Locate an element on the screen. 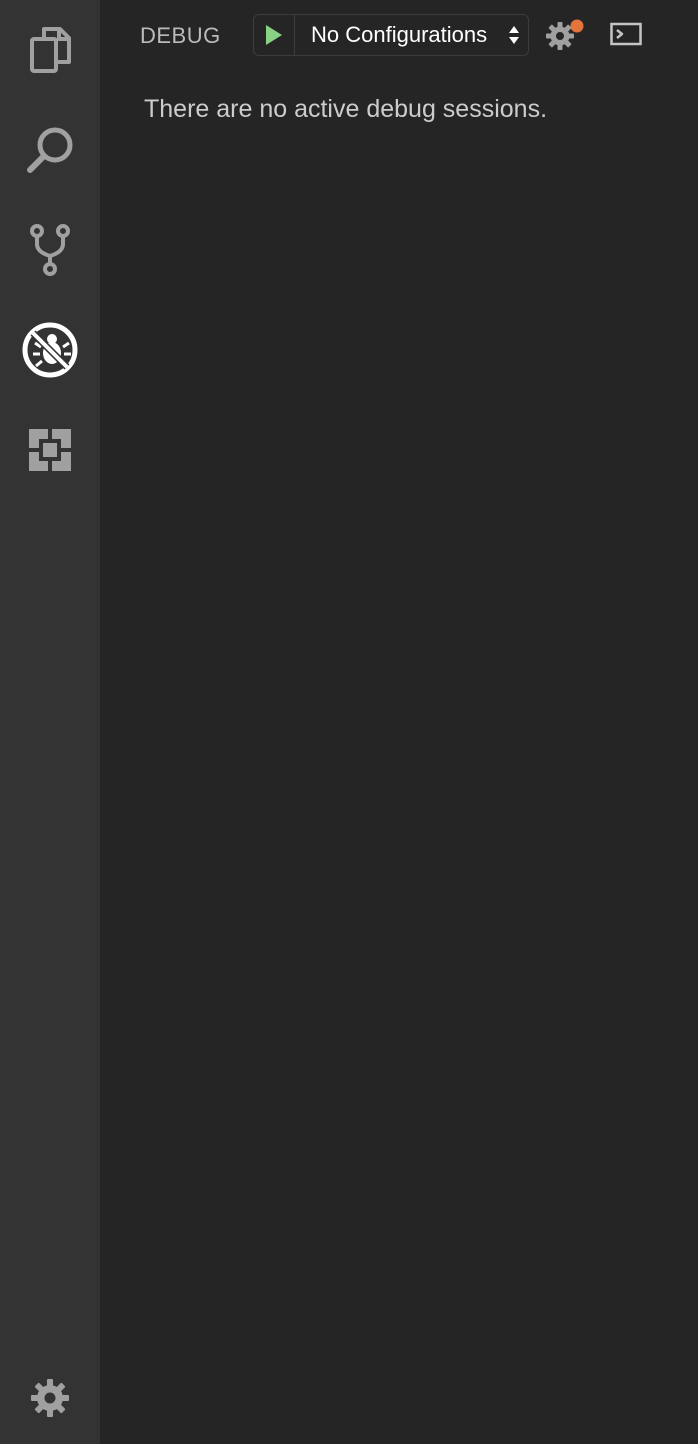 This screenshot has width=698, height=1444. activity-explorer is located at coordinates (50, 50).